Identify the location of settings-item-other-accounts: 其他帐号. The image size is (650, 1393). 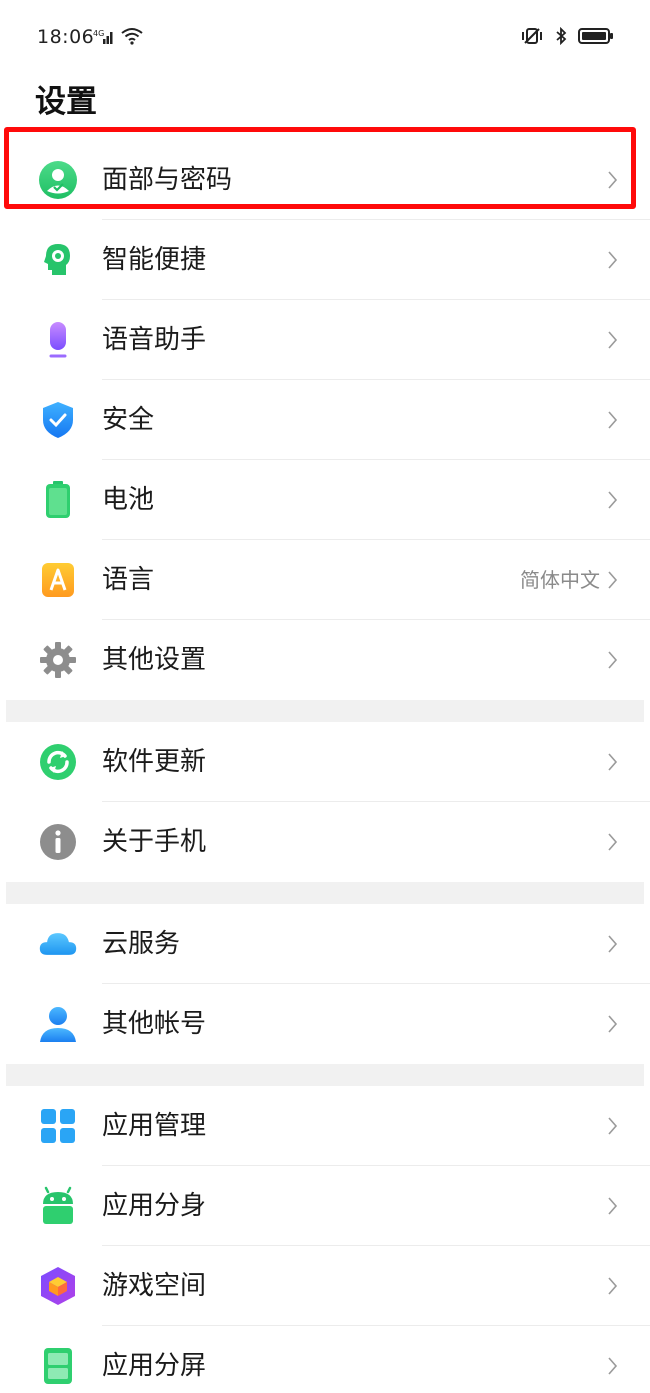
(325, 1024).